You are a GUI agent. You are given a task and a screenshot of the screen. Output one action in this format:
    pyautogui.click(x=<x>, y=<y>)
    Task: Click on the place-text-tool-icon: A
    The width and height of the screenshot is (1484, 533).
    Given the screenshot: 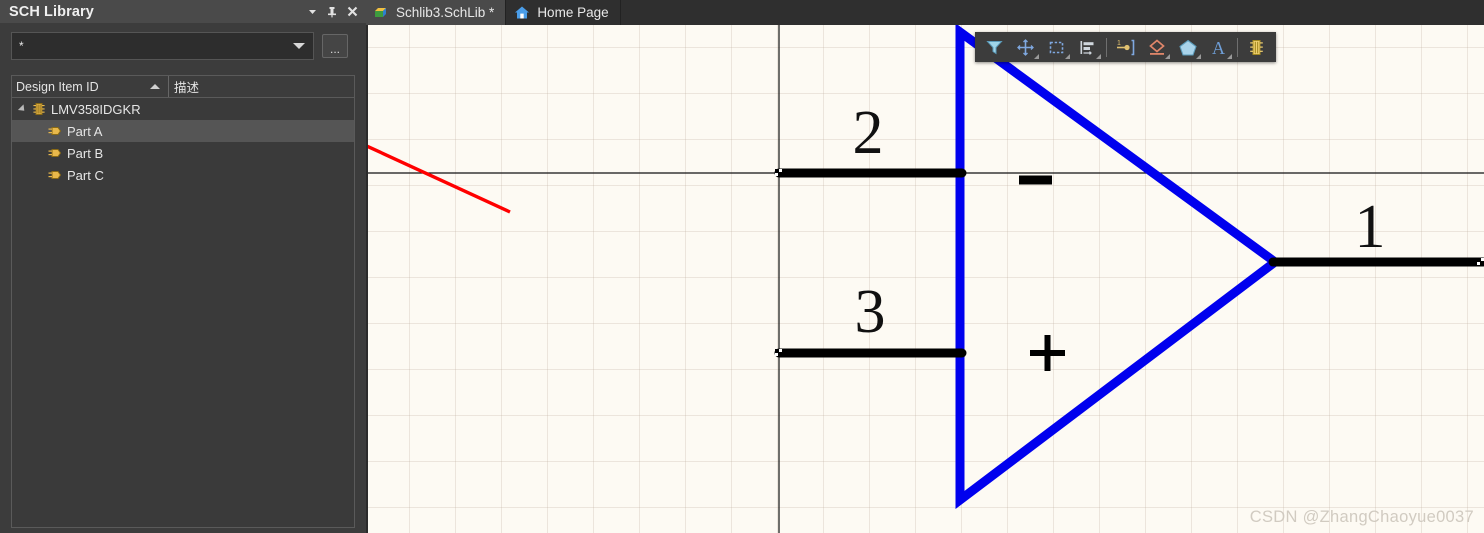 What is the action you would take?
    pyautogui.click(x=1218, y=47)
    